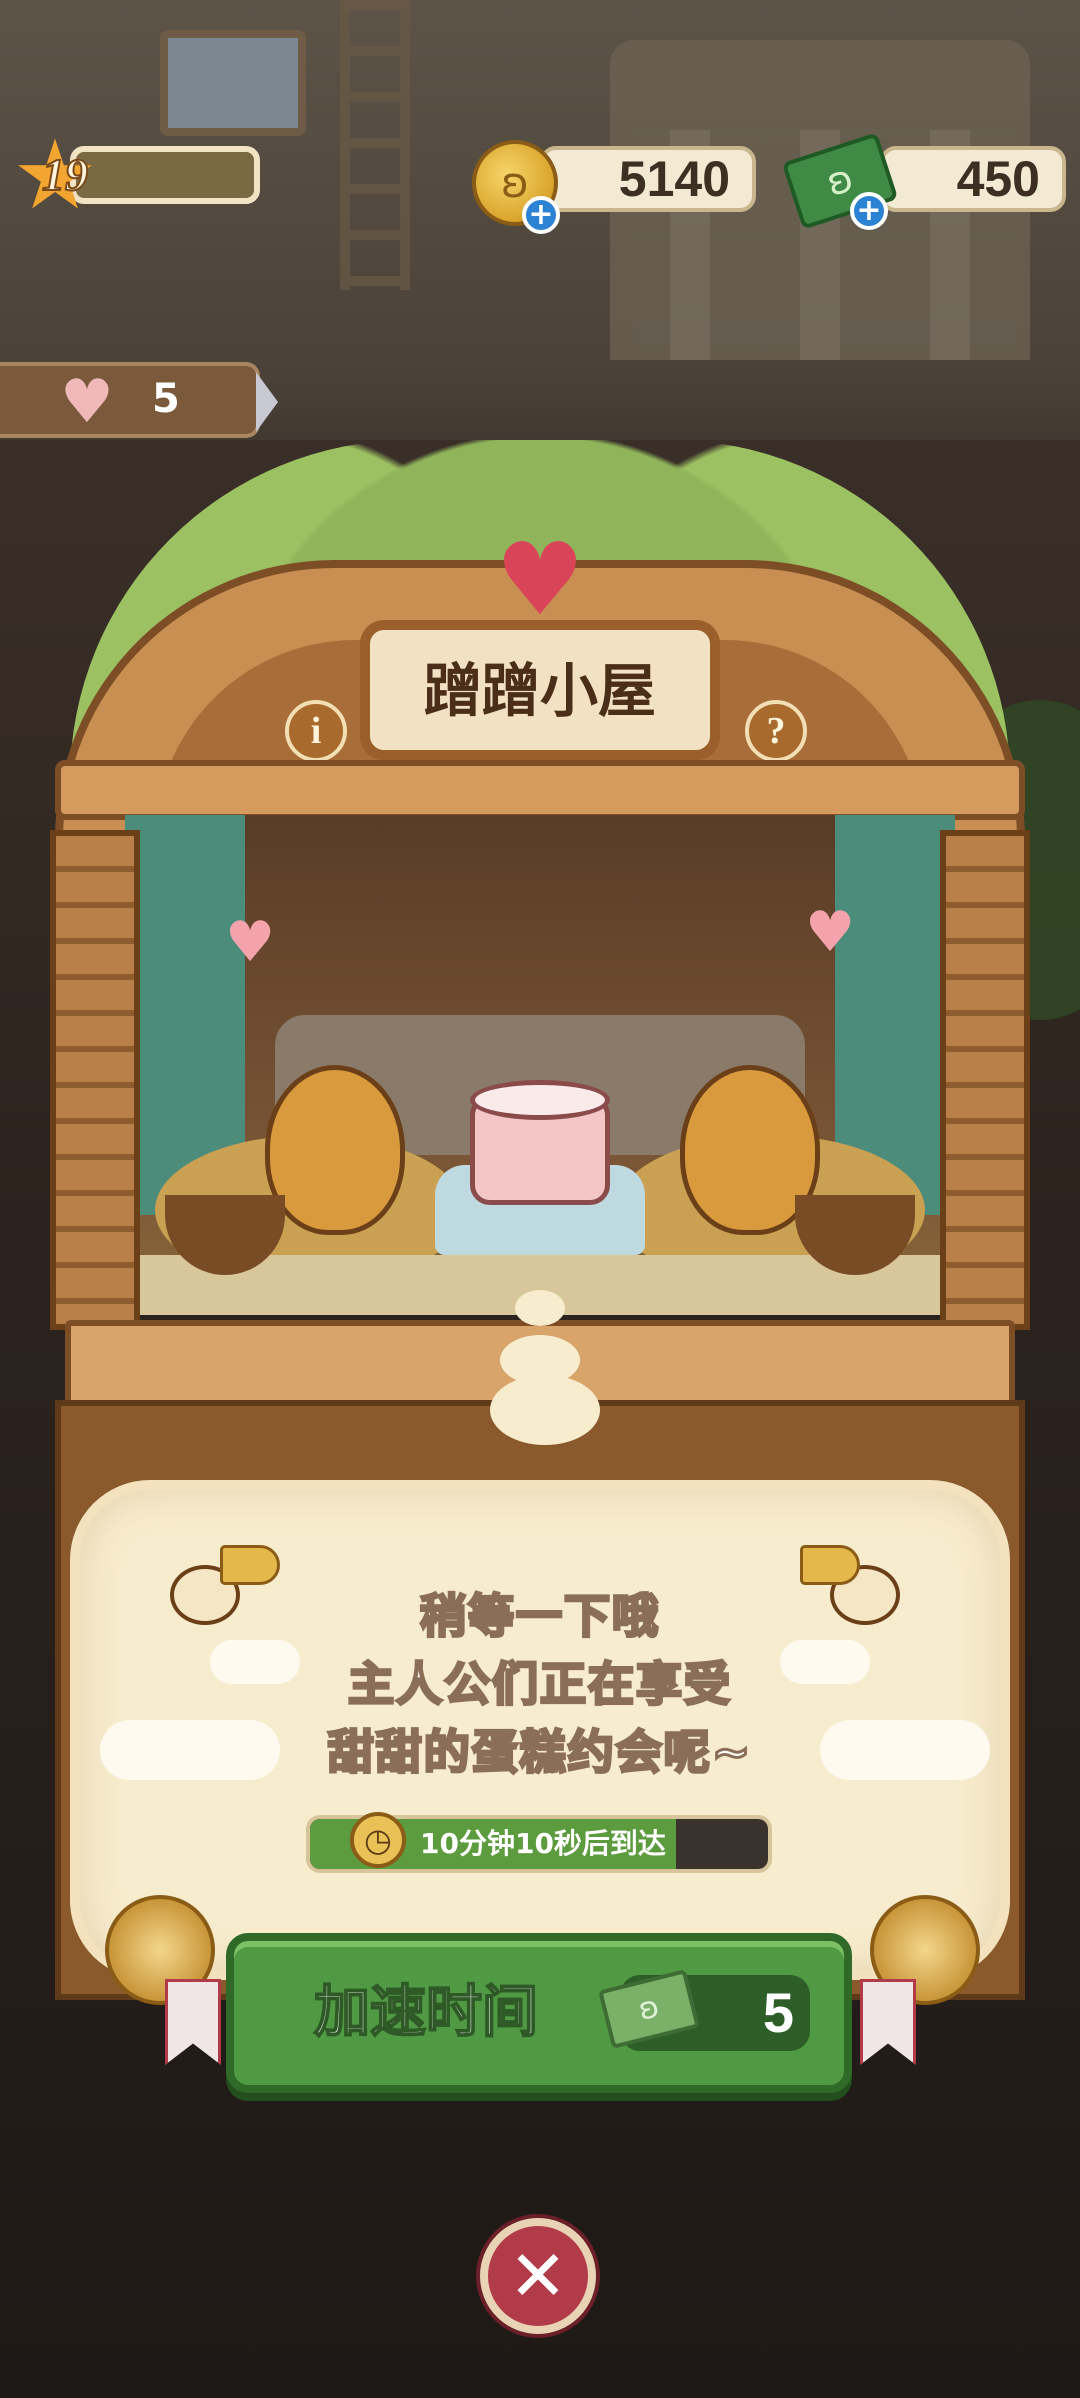 This screenshot has width=1080, height=2398. I want to click on speed-up-cost: 5, so click(778, 2012).